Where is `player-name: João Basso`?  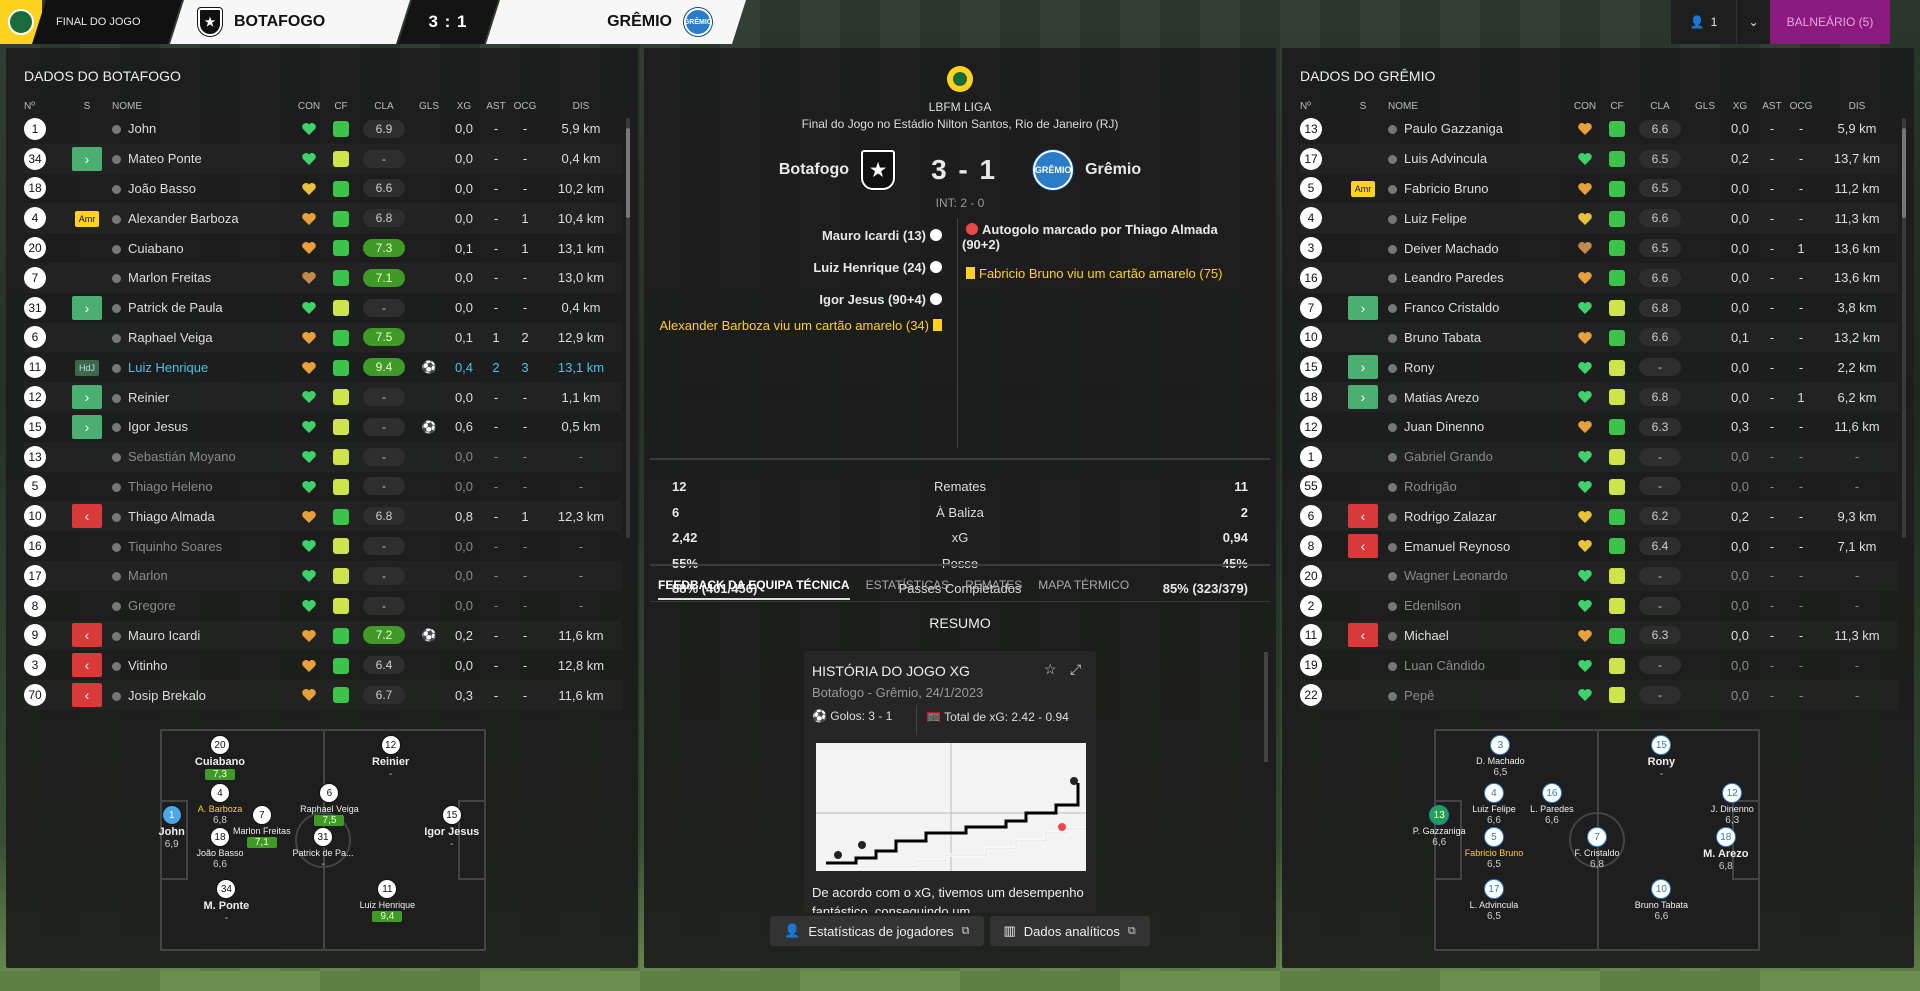
player-name: João Basso is located at coordinates (162, 188).